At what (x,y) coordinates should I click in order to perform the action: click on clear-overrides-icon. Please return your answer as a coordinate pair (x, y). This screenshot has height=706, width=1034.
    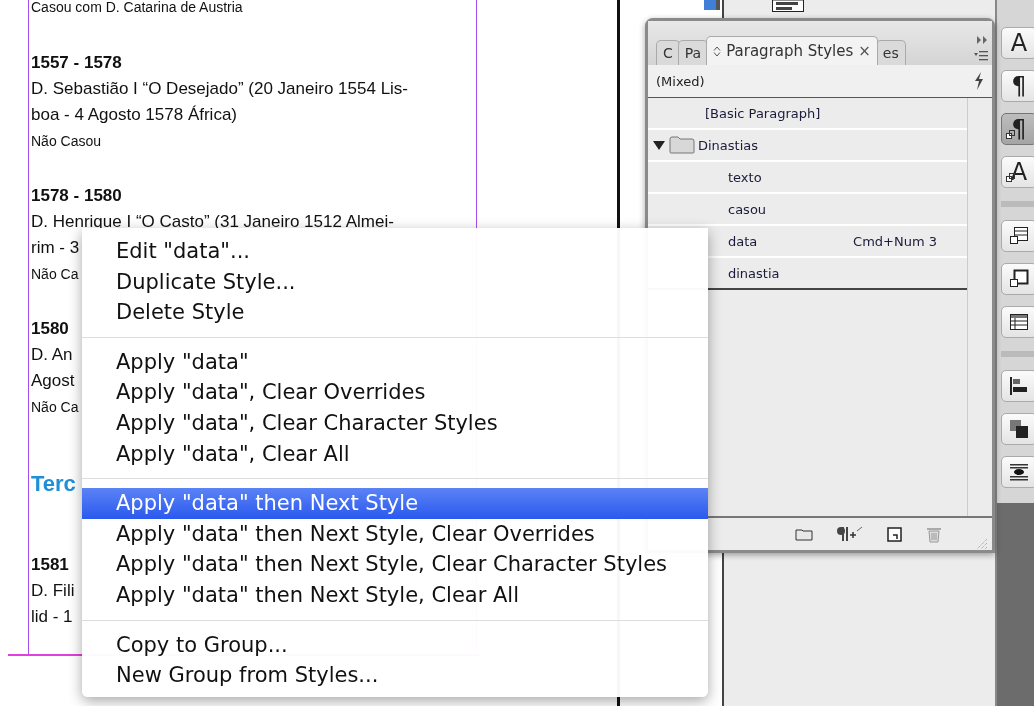
    Looking at the image, I should click on (850, 534).